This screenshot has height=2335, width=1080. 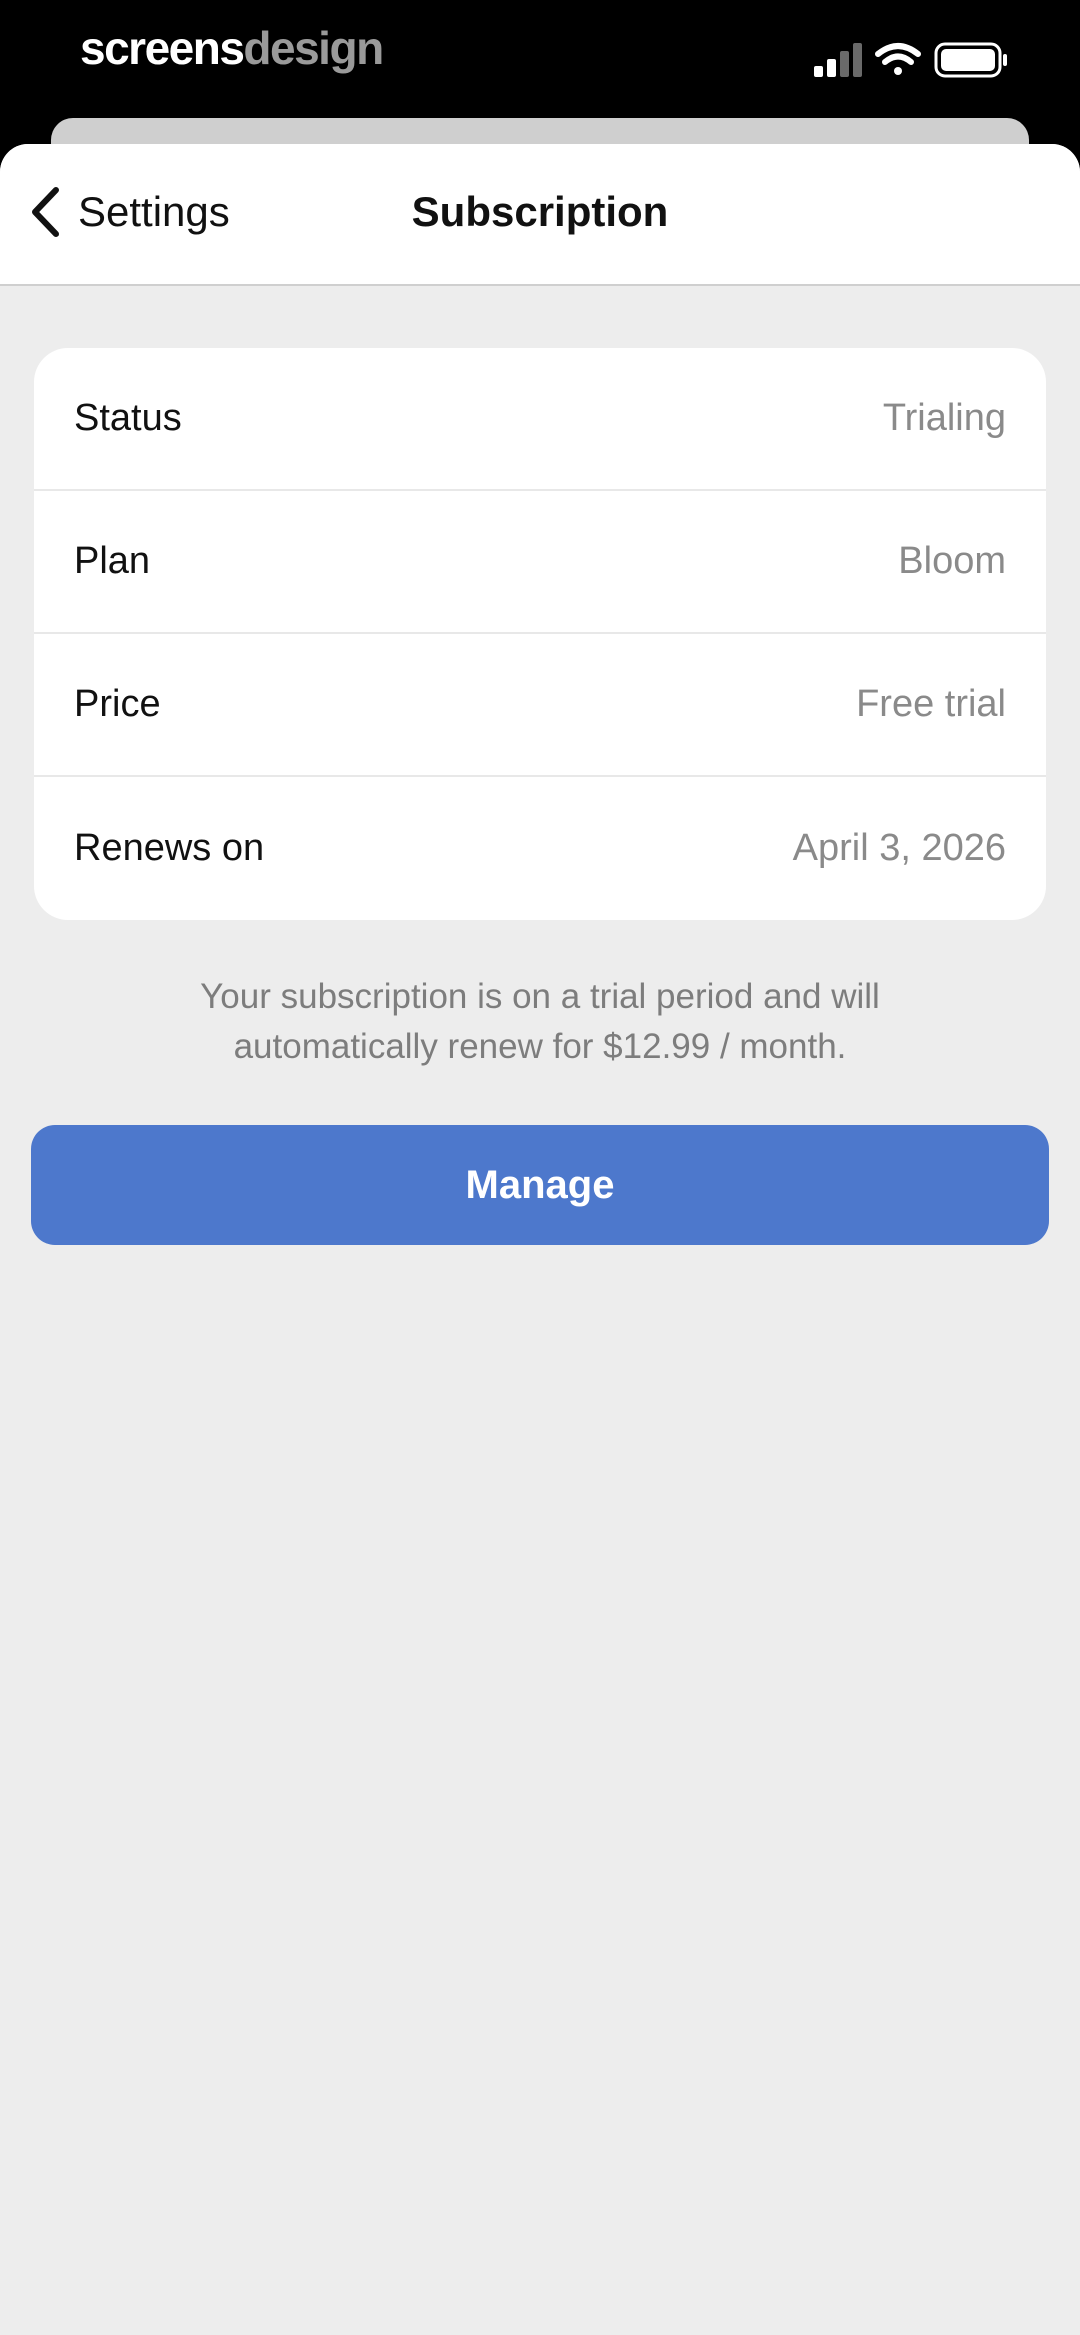 I want to click on battery-icon, so click(x=970, y=60).